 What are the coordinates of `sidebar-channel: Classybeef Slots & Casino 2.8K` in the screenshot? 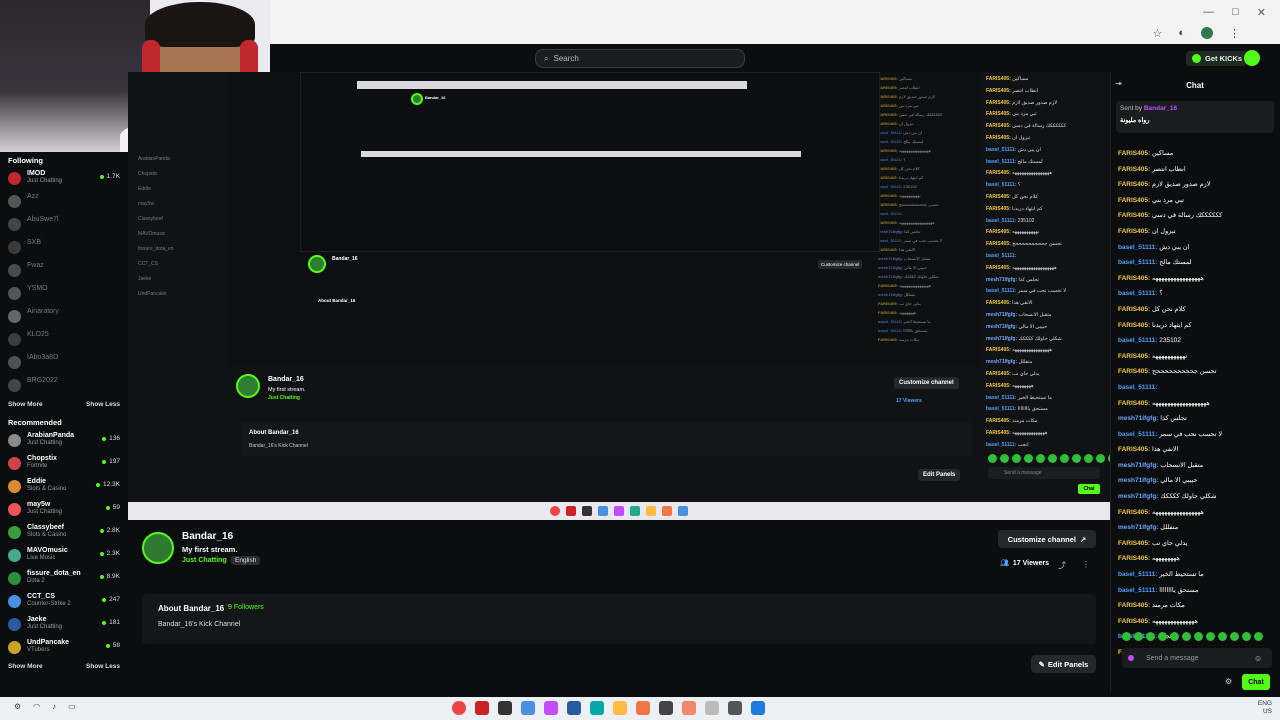 It's located at (64, 534).